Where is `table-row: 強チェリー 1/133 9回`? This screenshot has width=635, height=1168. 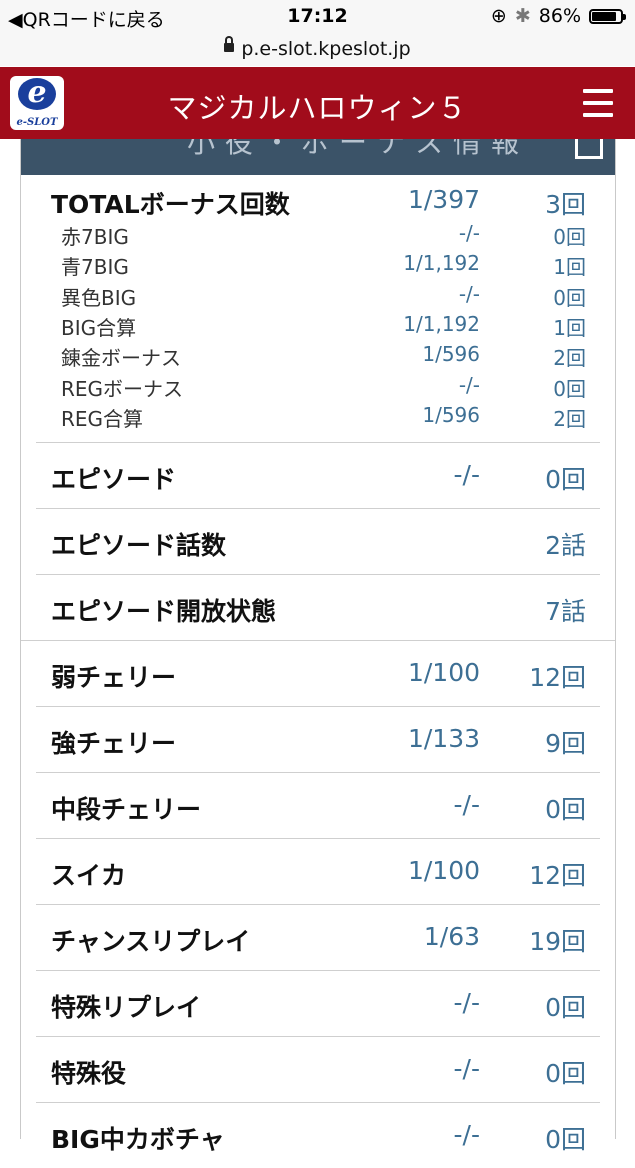
table-row: 強チェリー 1/133 9回 is located at coordinates (318, 739).